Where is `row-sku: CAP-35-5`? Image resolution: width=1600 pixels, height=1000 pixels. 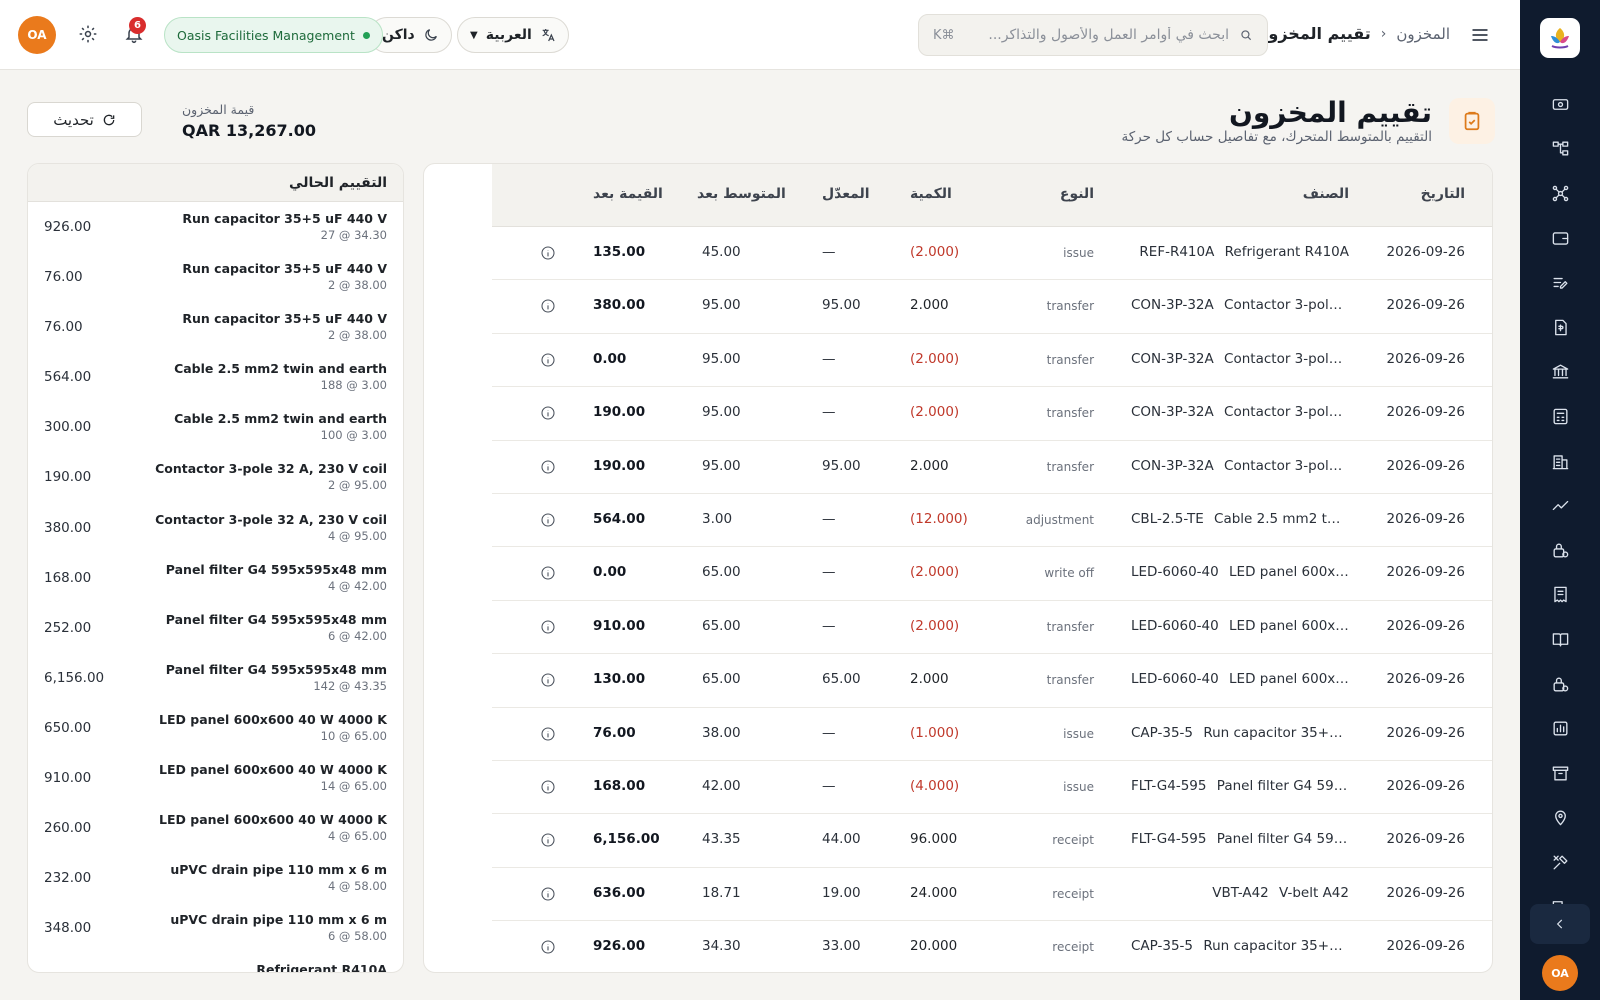
row-sku: CAP-35-5 is located at coordinates (1162, 946).